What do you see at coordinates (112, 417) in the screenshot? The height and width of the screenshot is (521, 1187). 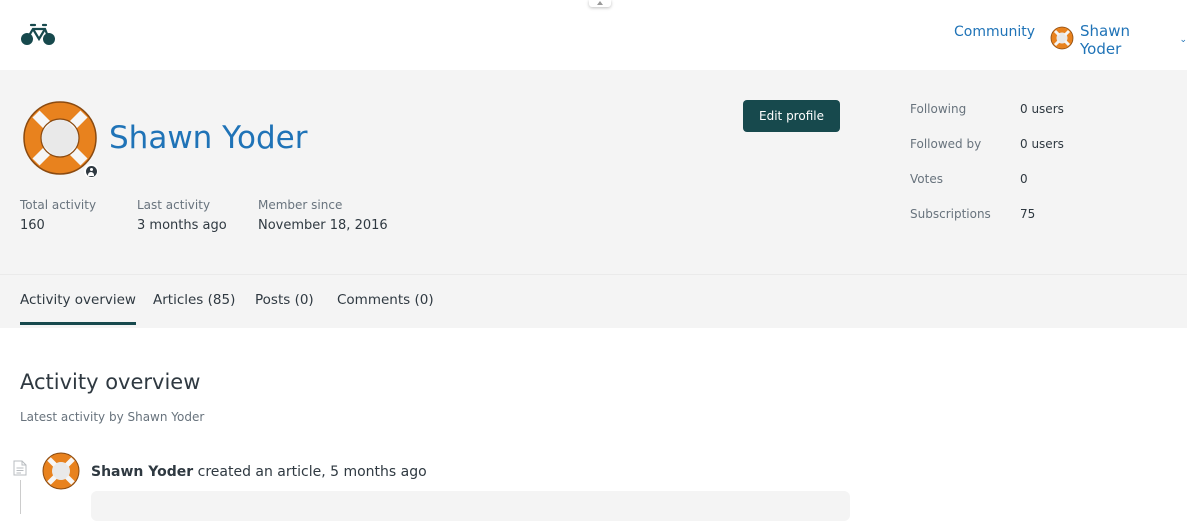 I see `section-subtitle: Latest activity by Shawn Yoder` at bounding box center [112, 417].